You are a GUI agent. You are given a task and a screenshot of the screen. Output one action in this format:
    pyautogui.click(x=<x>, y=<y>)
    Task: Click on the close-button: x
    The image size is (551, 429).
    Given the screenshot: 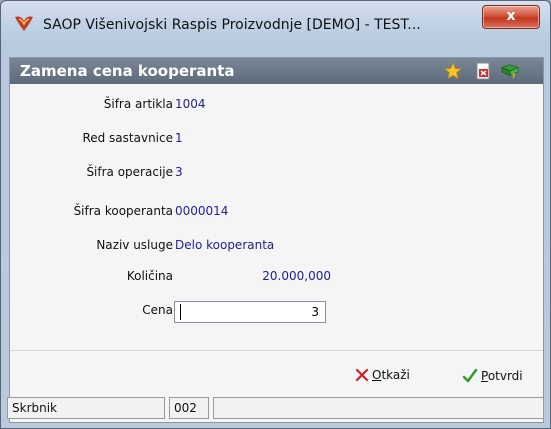 What is the action you would take?
    pyautogui.click(x=511, y=17)
    